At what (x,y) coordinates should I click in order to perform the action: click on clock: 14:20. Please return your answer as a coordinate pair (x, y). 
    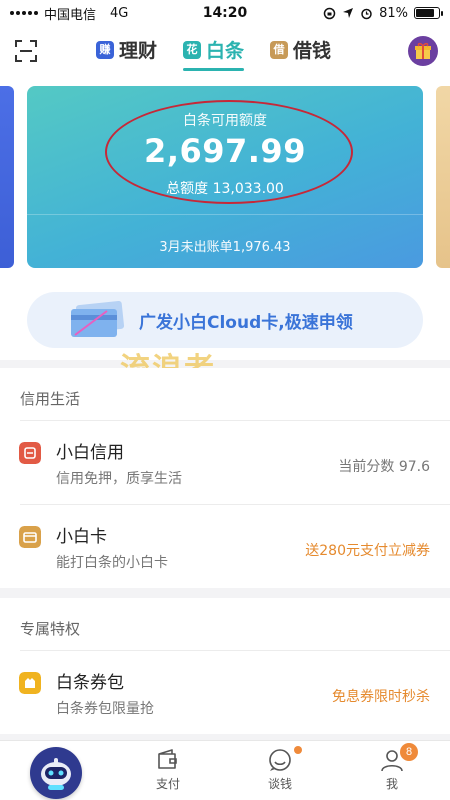
    Looking at the image, I should click on (225, 13).